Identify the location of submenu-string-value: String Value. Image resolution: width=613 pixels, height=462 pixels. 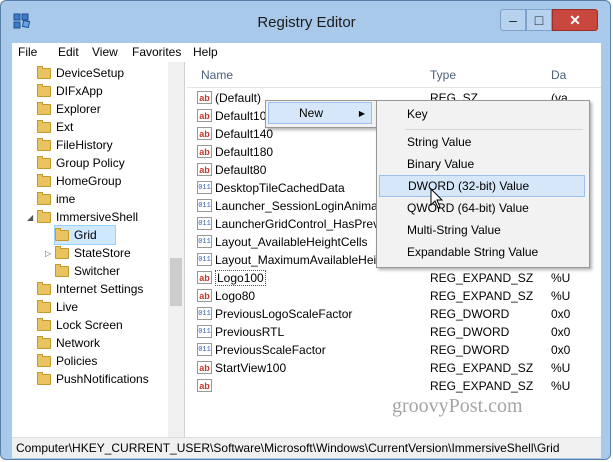
(482, 142).